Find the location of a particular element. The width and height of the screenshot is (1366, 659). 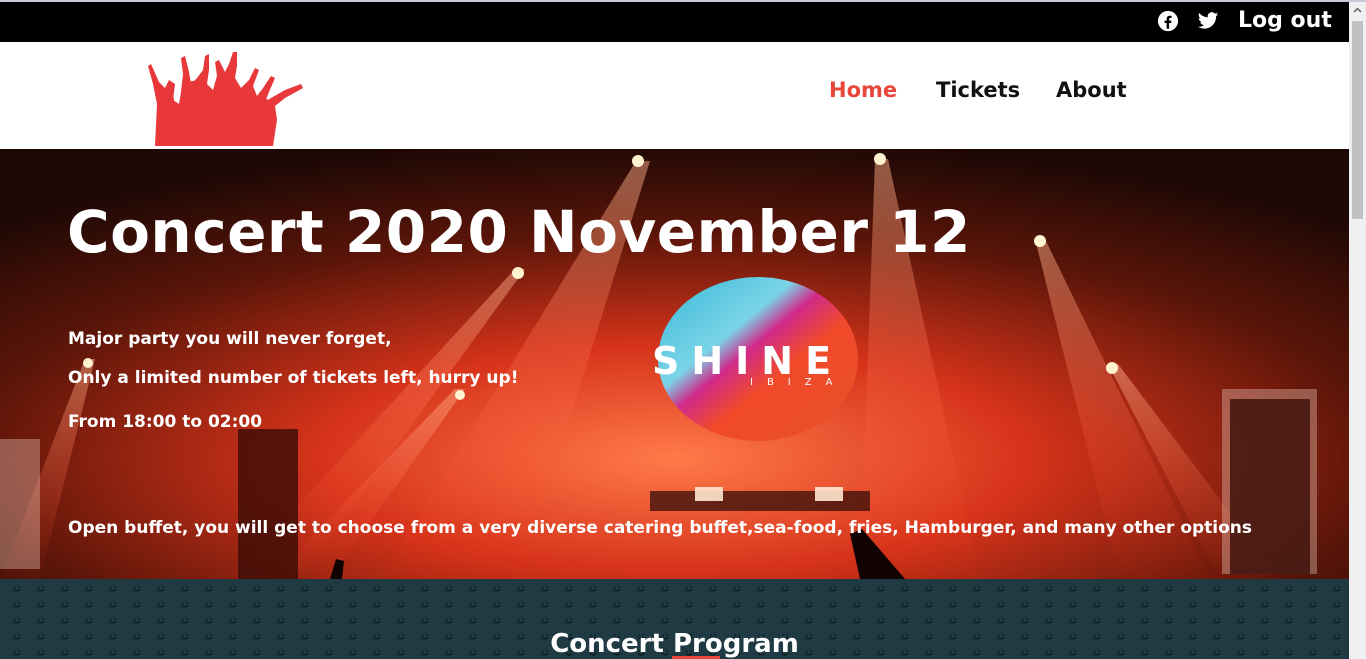

nav-about-link: About is located at coordinates (1091, 90).